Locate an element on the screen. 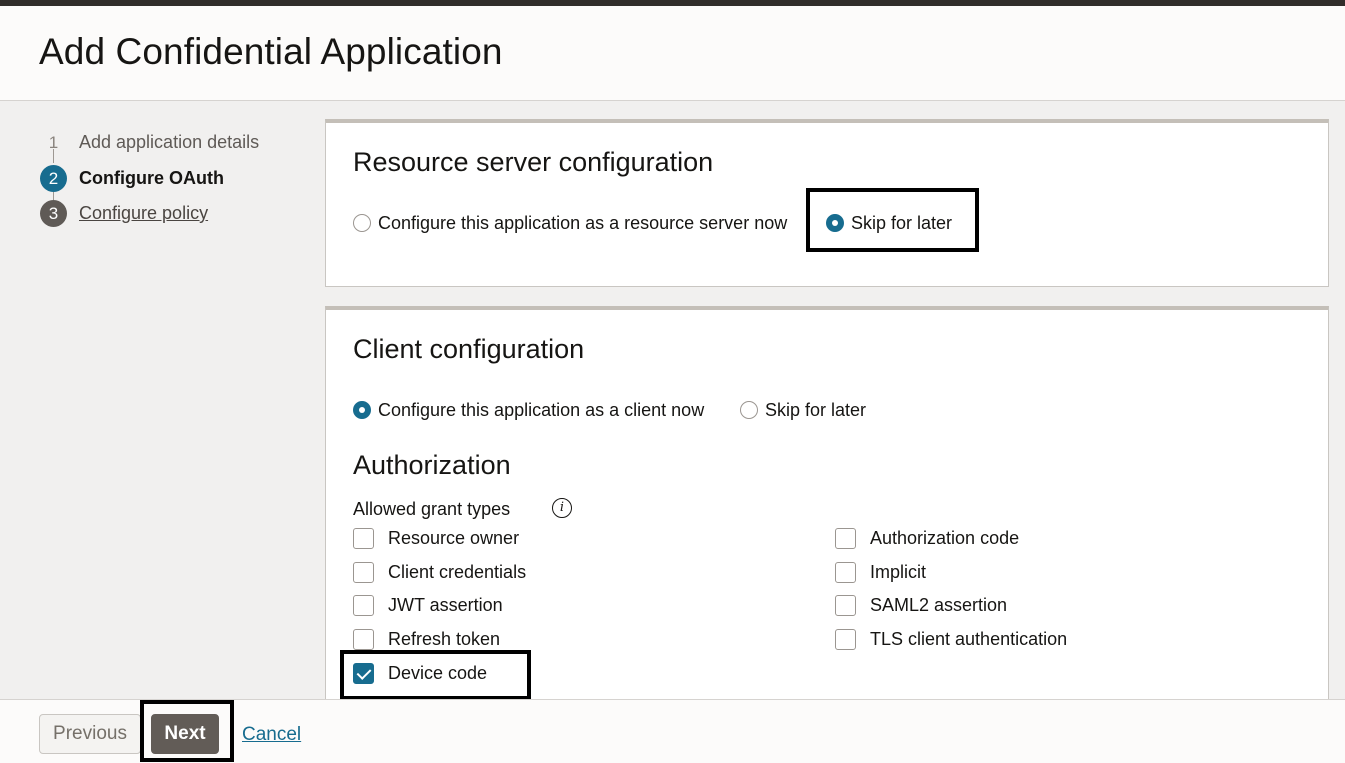 This screenshot has width=1345, height=763. allowed-grant-types-text: Allowed grant types is located at coordinates (432, 509).